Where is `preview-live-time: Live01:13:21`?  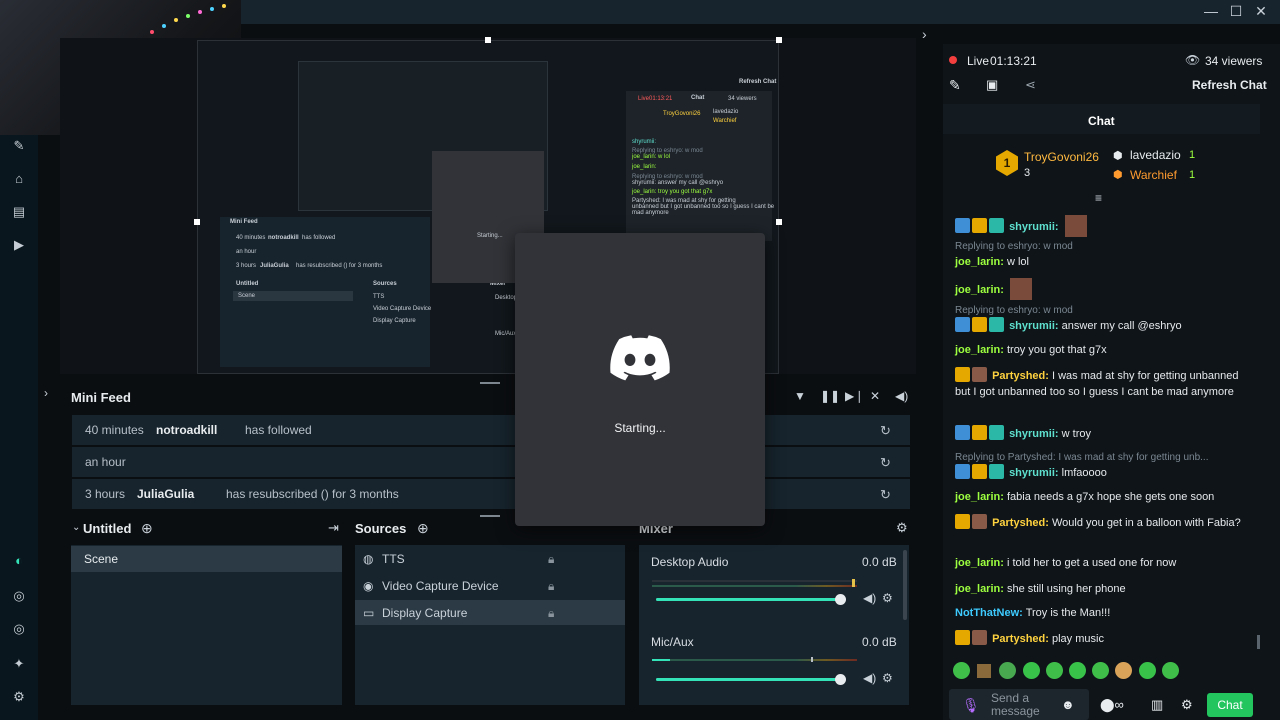
preview-live-time: Live01:13:21 is located at coordinates (655, 99).